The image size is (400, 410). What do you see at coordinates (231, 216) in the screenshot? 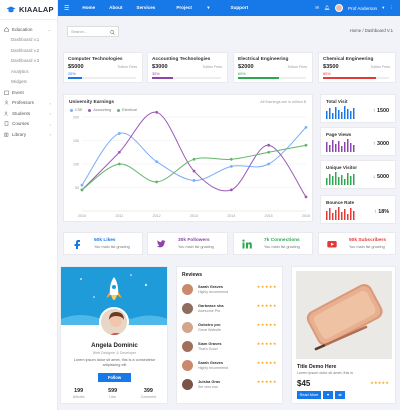
I see `x-tick-label: 2014` at bounding box center [231, 216].